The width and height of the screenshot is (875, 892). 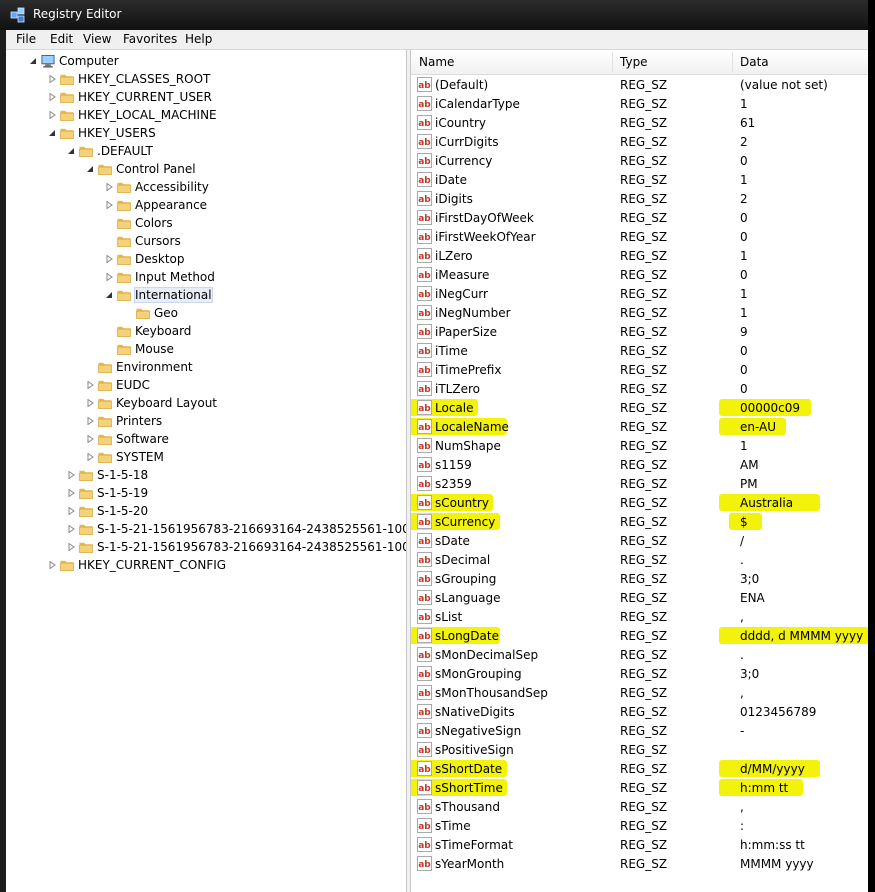 I want to click on registry-value-row: ab LocaleName REG_SZ en-AU, so click(x=639, y=426).